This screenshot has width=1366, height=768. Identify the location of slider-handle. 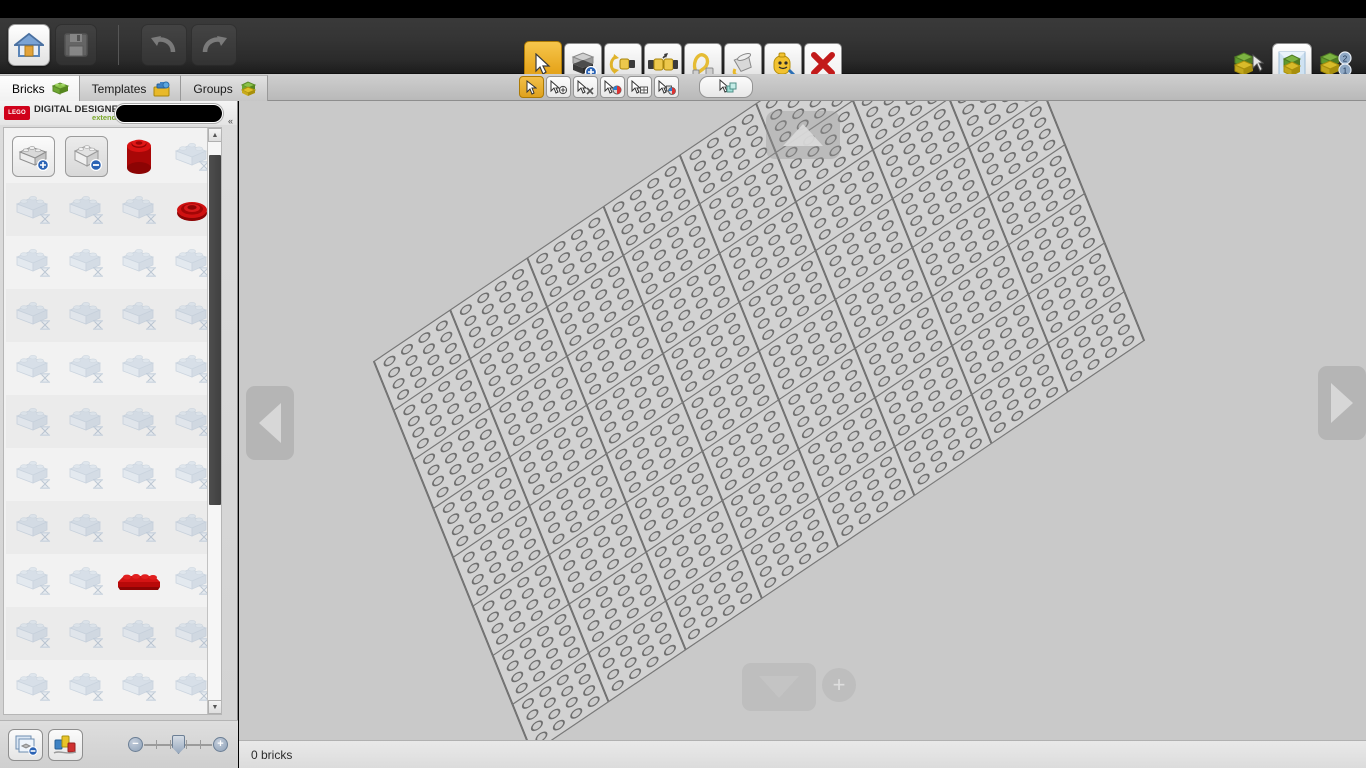
(178, 744).